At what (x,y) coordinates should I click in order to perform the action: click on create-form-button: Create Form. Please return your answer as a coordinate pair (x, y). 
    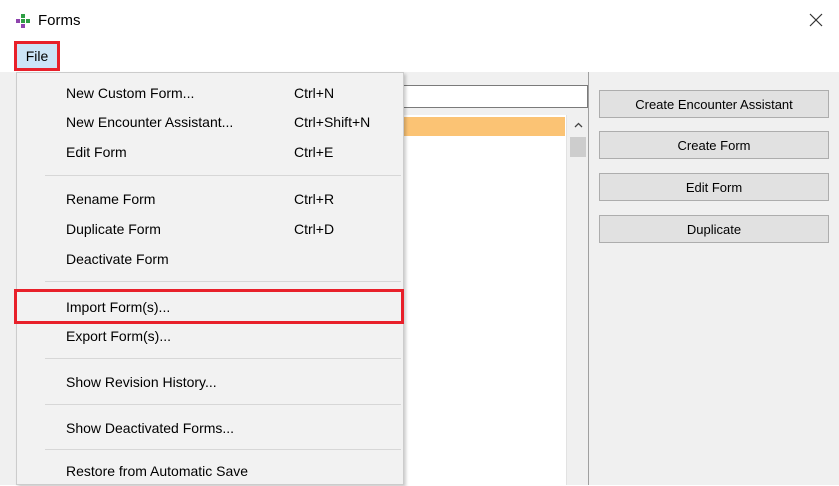
    Looking at the image, I should click on (714, 145).